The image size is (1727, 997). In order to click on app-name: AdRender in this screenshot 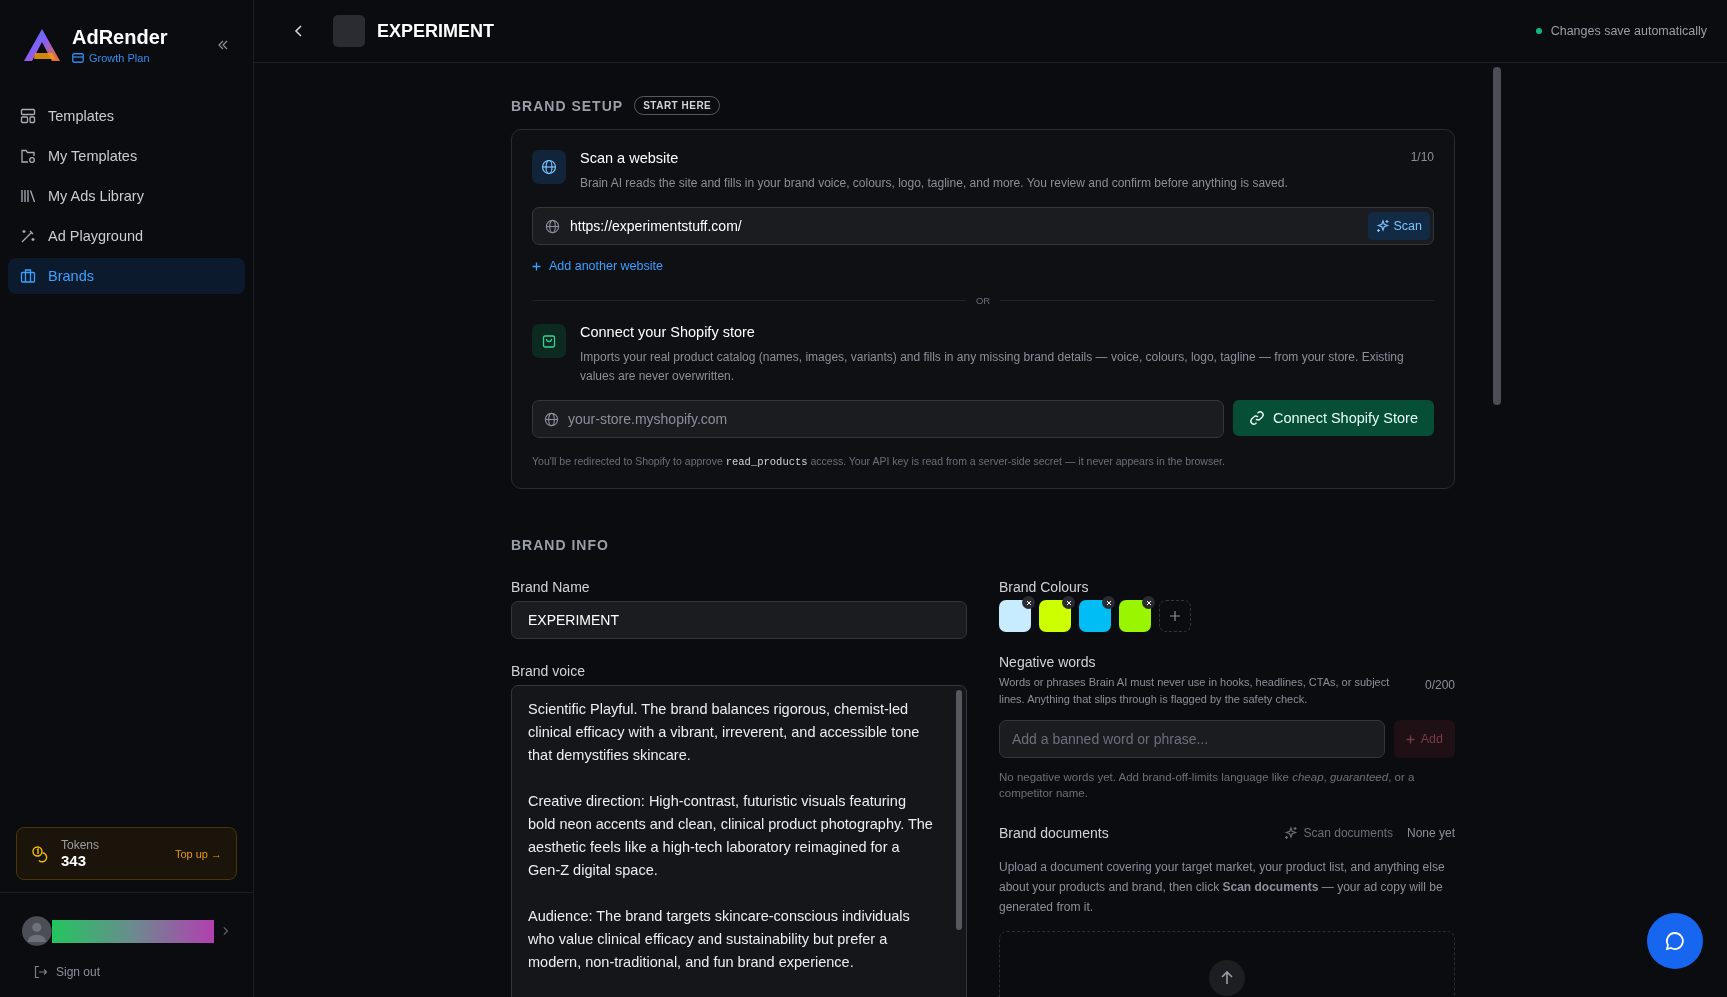, I will do `click(120, 37)`.